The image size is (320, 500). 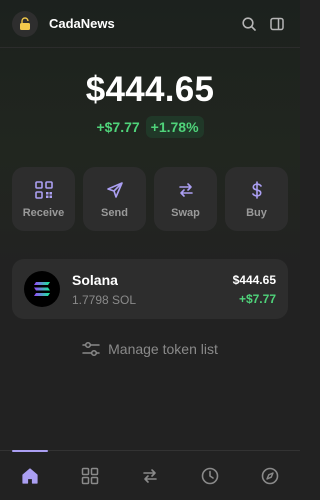 I want to click on token-info: Solana 1.7798 SOL, so click(x=152, y=289).